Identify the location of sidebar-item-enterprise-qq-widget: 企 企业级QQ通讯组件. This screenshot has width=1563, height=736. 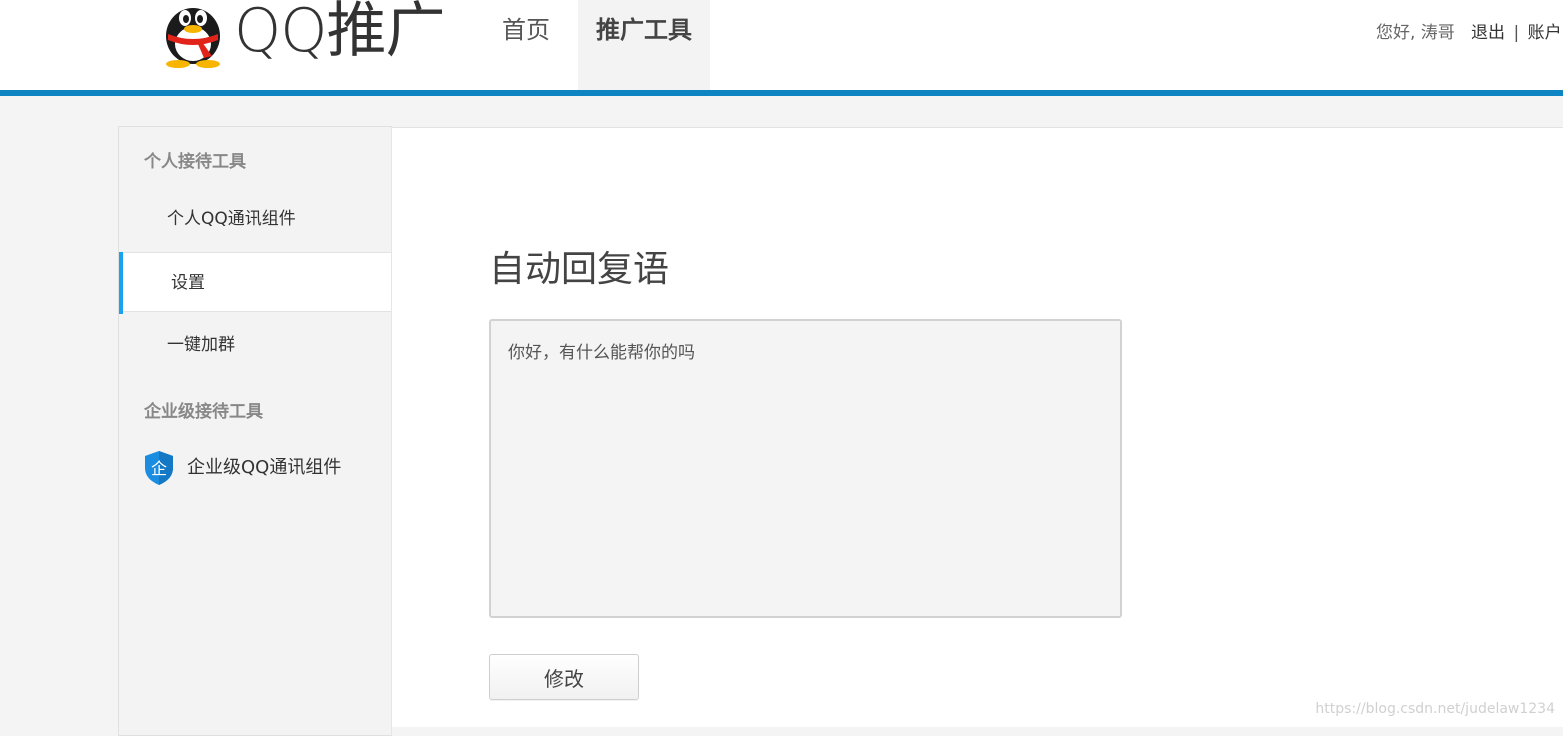
(255, 468).